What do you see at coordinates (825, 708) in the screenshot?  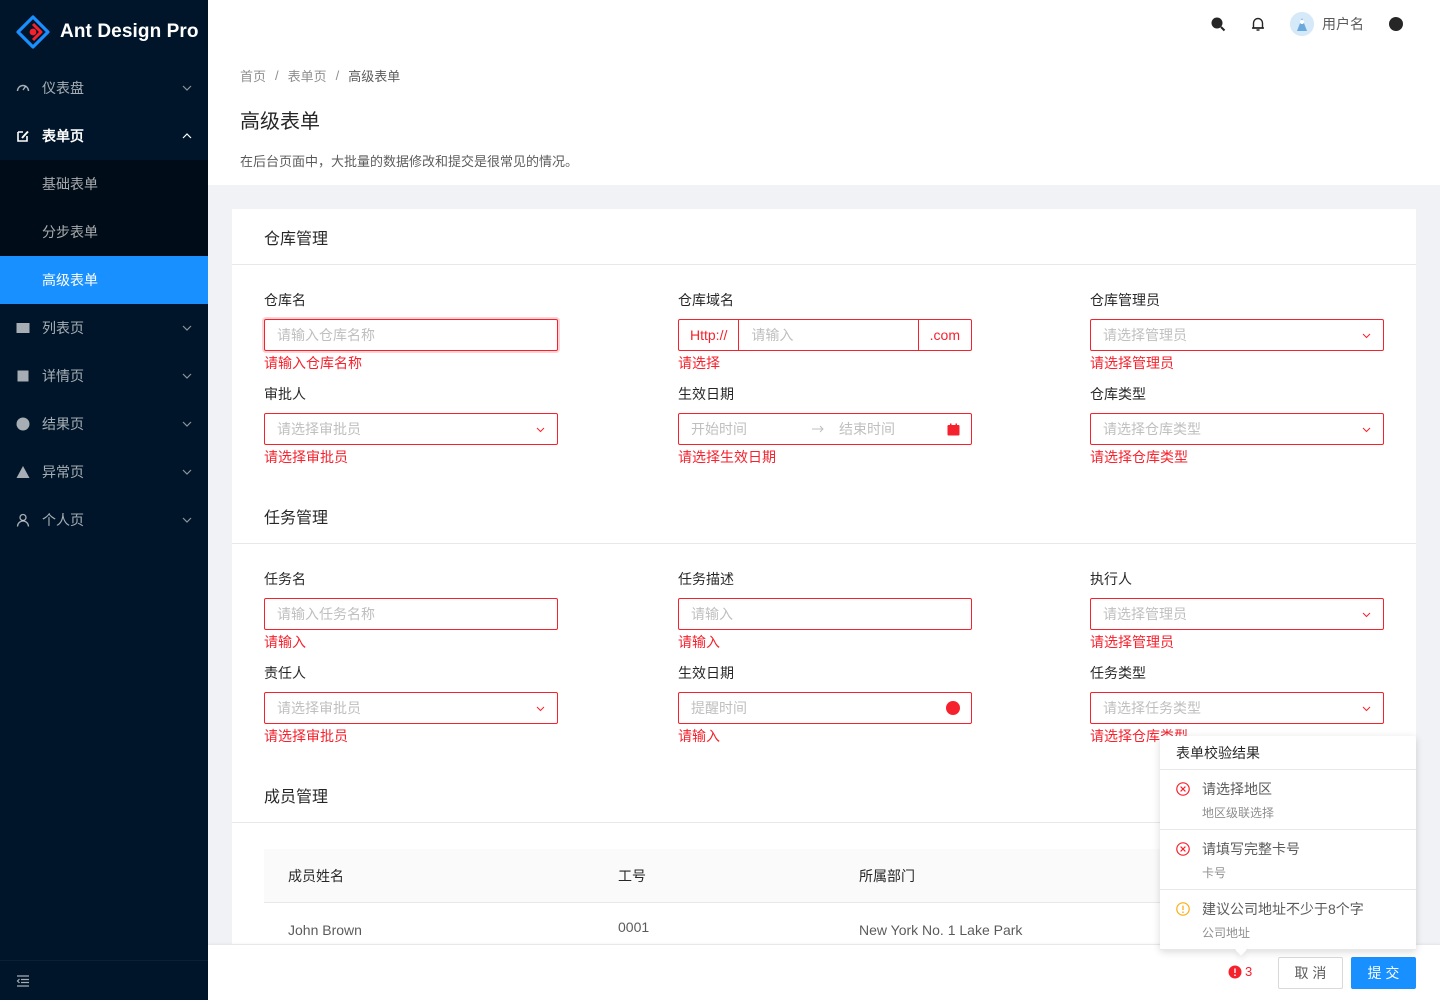 I see `task-time-picker: 提醒时间` at bounding box center [825, 708].